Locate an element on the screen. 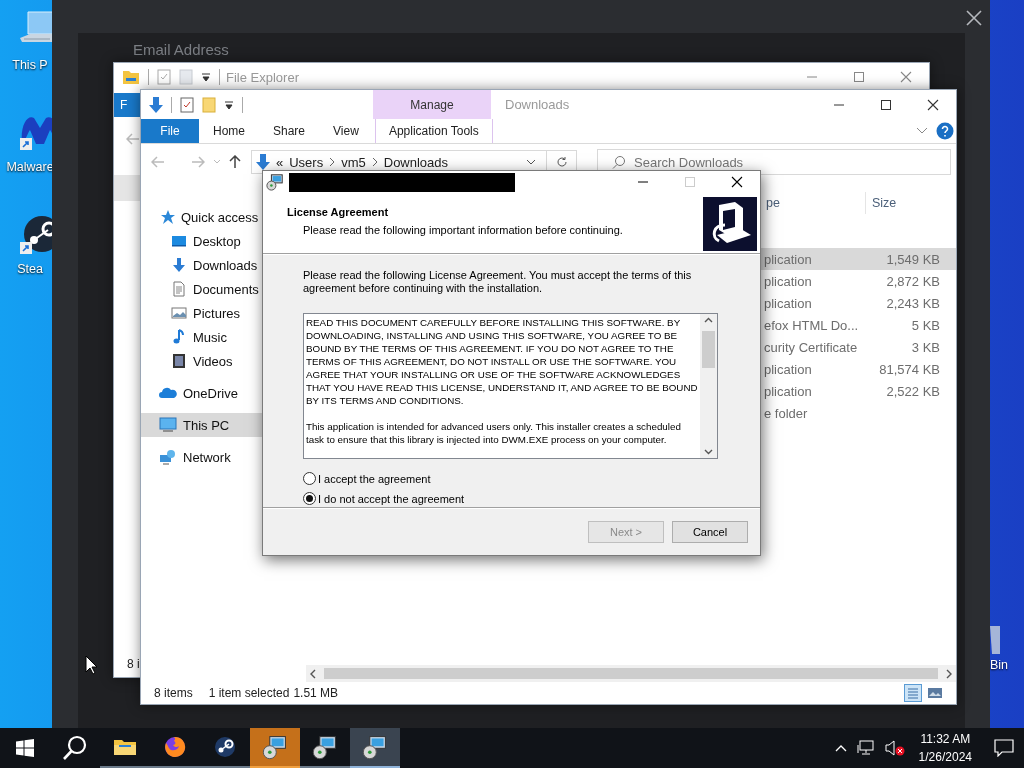  table-cell-text: e folder is located at coordinates (786, 413).